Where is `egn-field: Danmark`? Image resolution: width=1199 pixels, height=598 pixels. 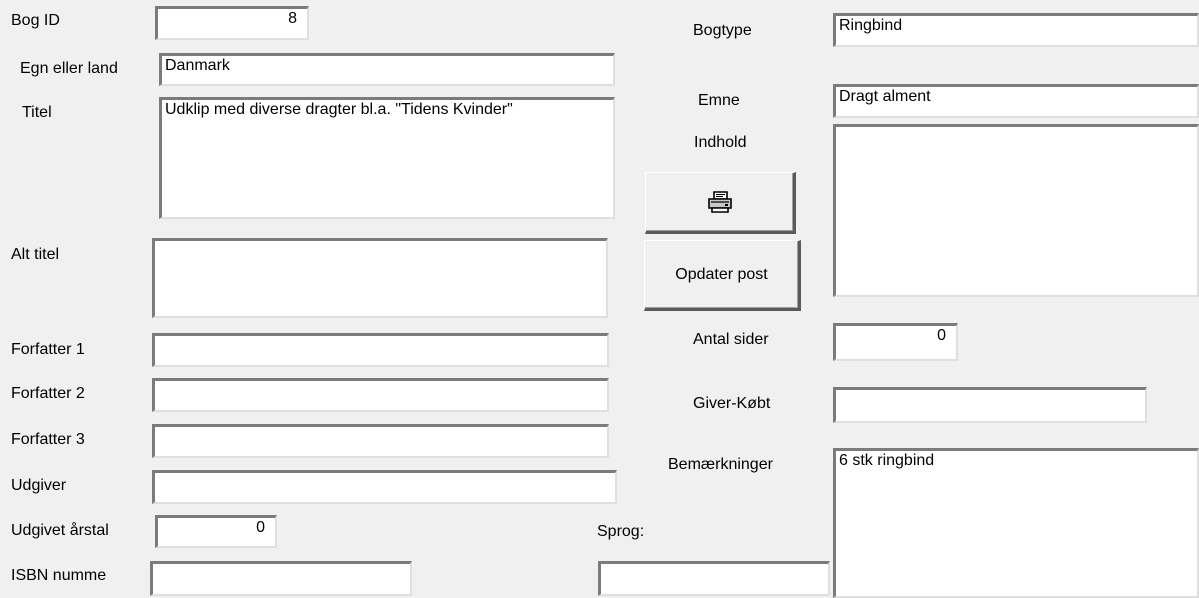 egn-field: Danmark is located at coordinates (387, 69).